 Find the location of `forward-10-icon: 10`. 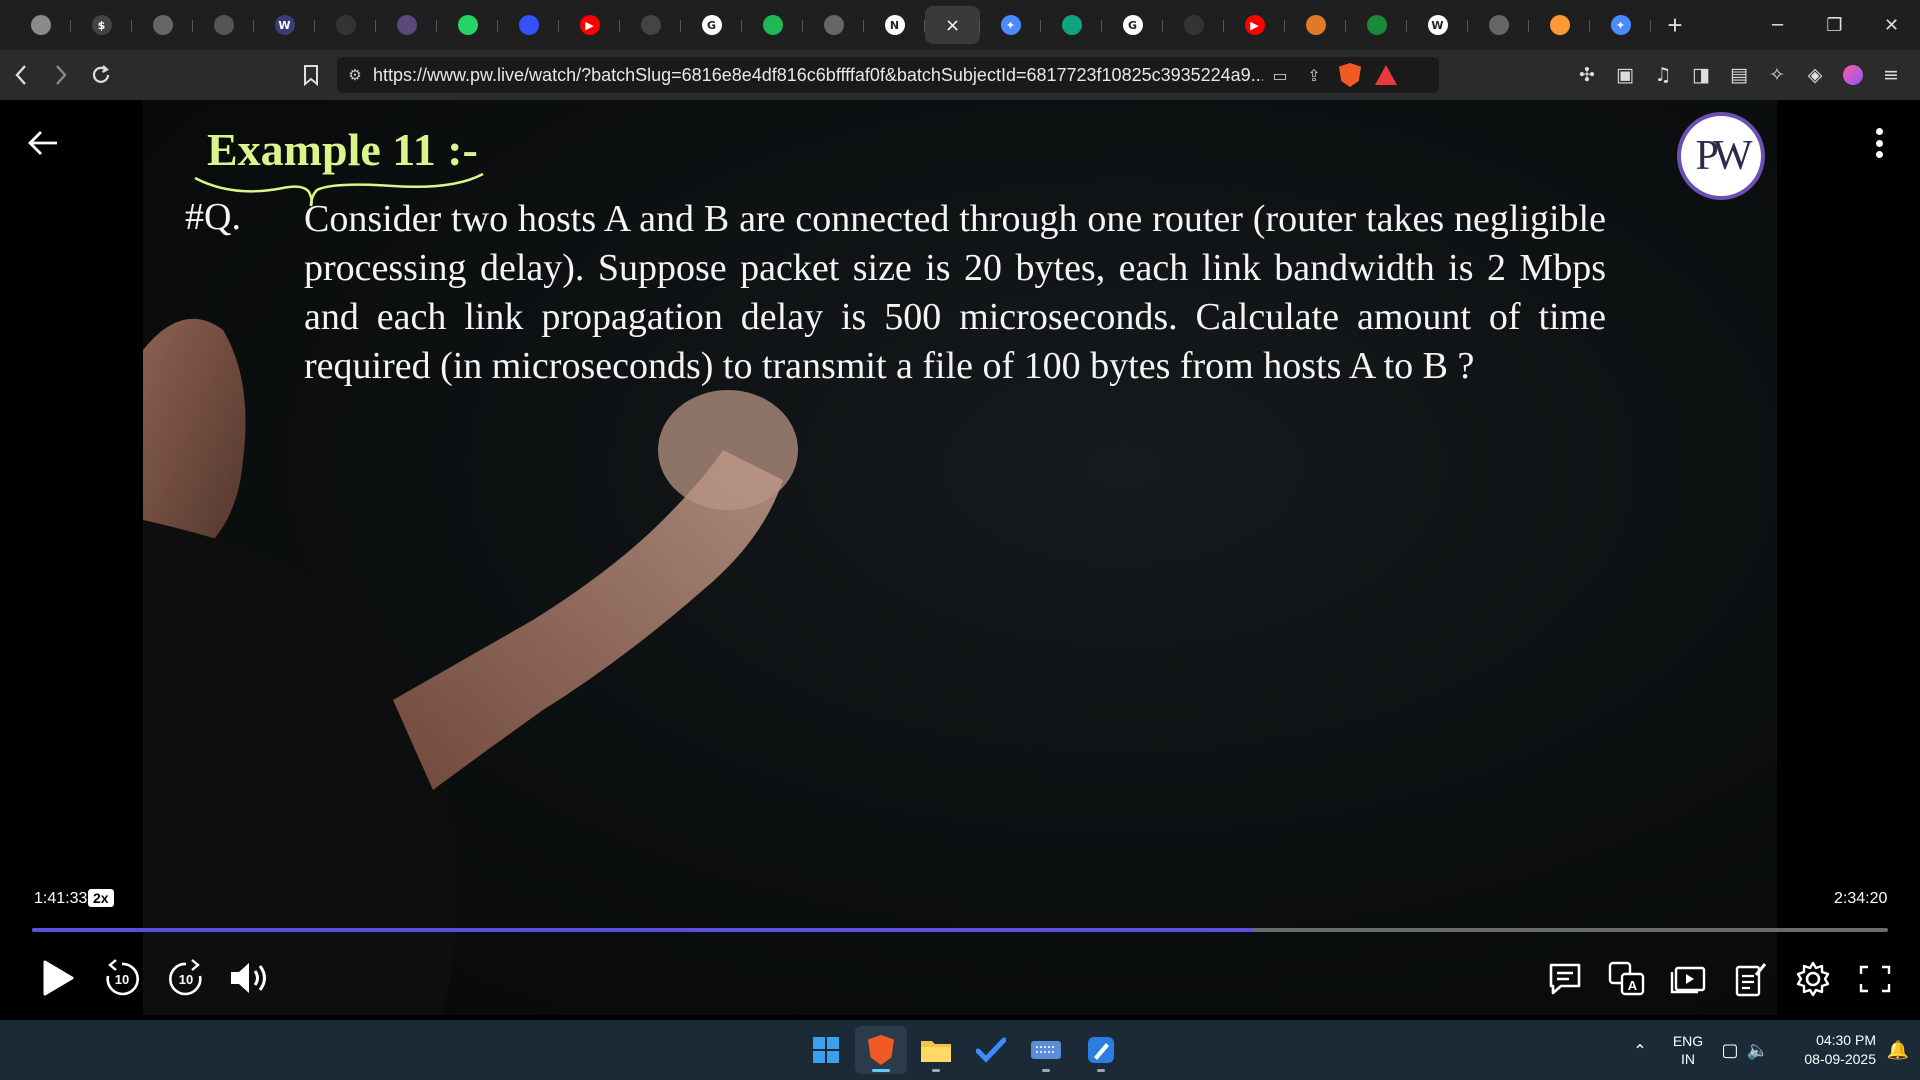

forward-10-icon: 10 is located at coordinates (185, 977).